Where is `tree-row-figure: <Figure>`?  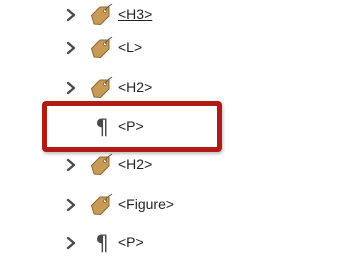
tree-row-figure: <Figure> is located at coordinates (175, 205).